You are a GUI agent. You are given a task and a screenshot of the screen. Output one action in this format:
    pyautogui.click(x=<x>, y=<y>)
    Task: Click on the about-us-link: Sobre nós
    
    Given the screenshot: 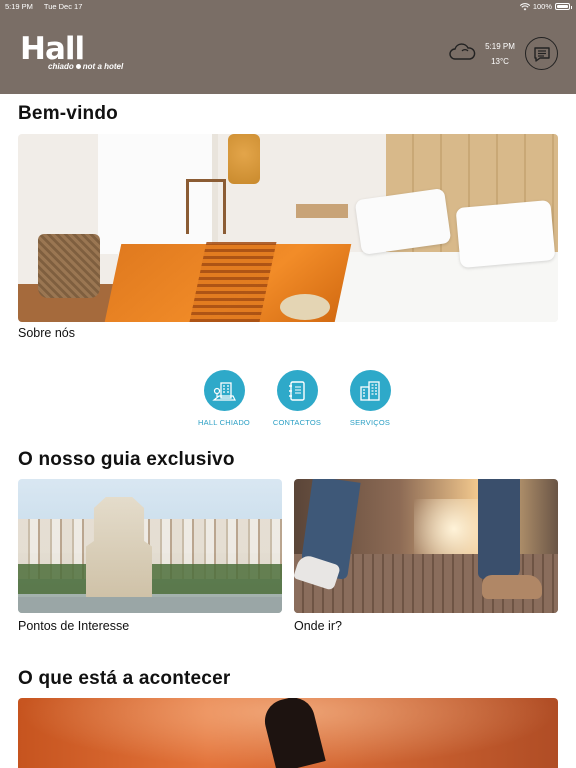 What is the action you would take?
    pyautogui.click(x=46, y=333)
    